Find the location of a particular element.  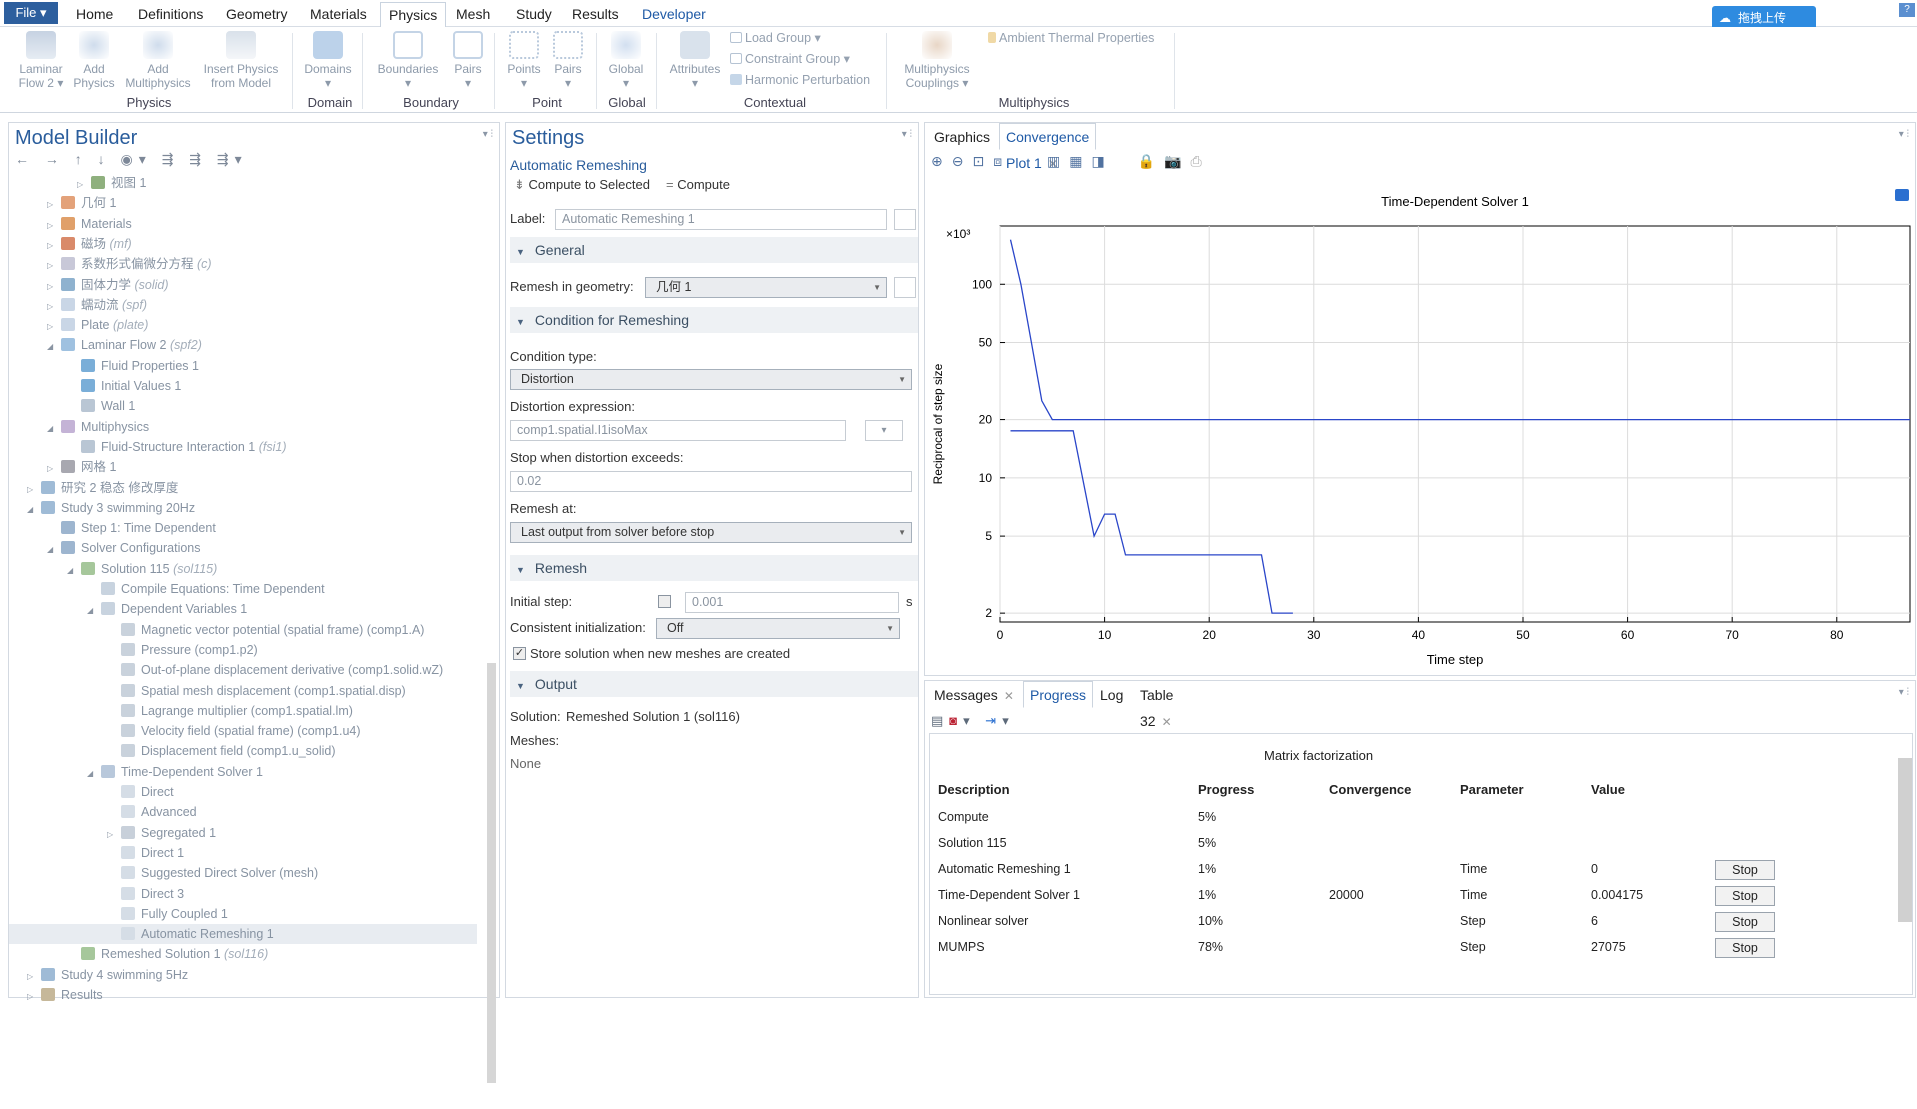

lock-icon: 🔒 is located at coordinates (1151, 161).